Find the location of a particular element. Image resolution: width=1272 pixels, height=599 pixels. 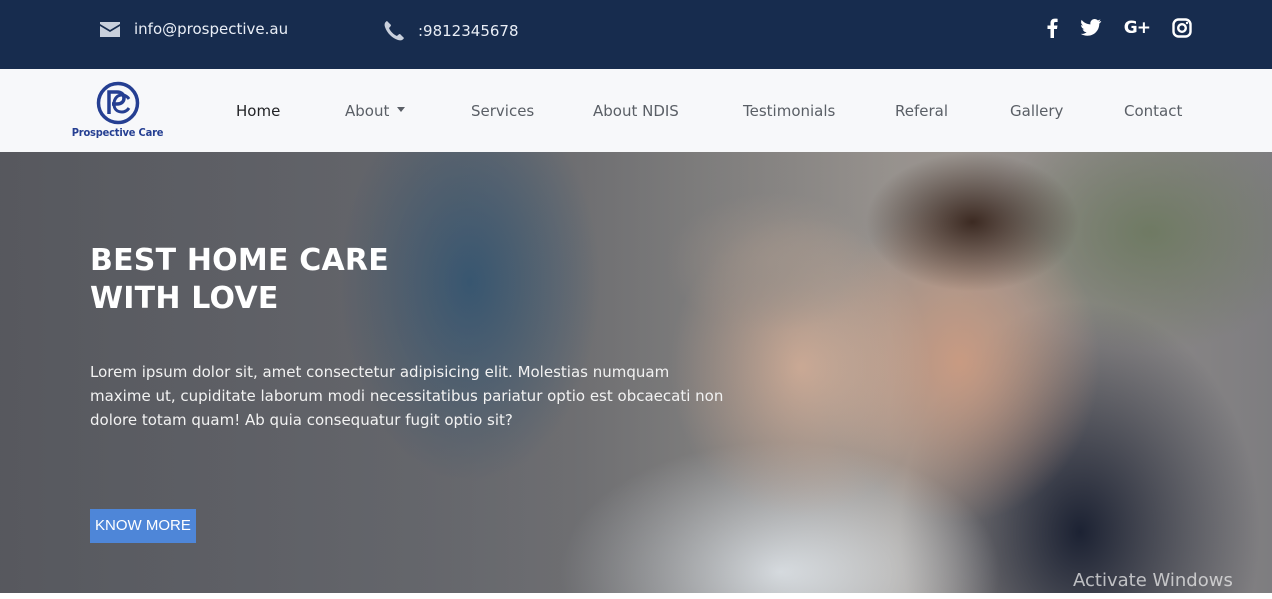

top-contact-bar: info@prospective.au :9812345678 G+ is located at coordinates (636, 34).